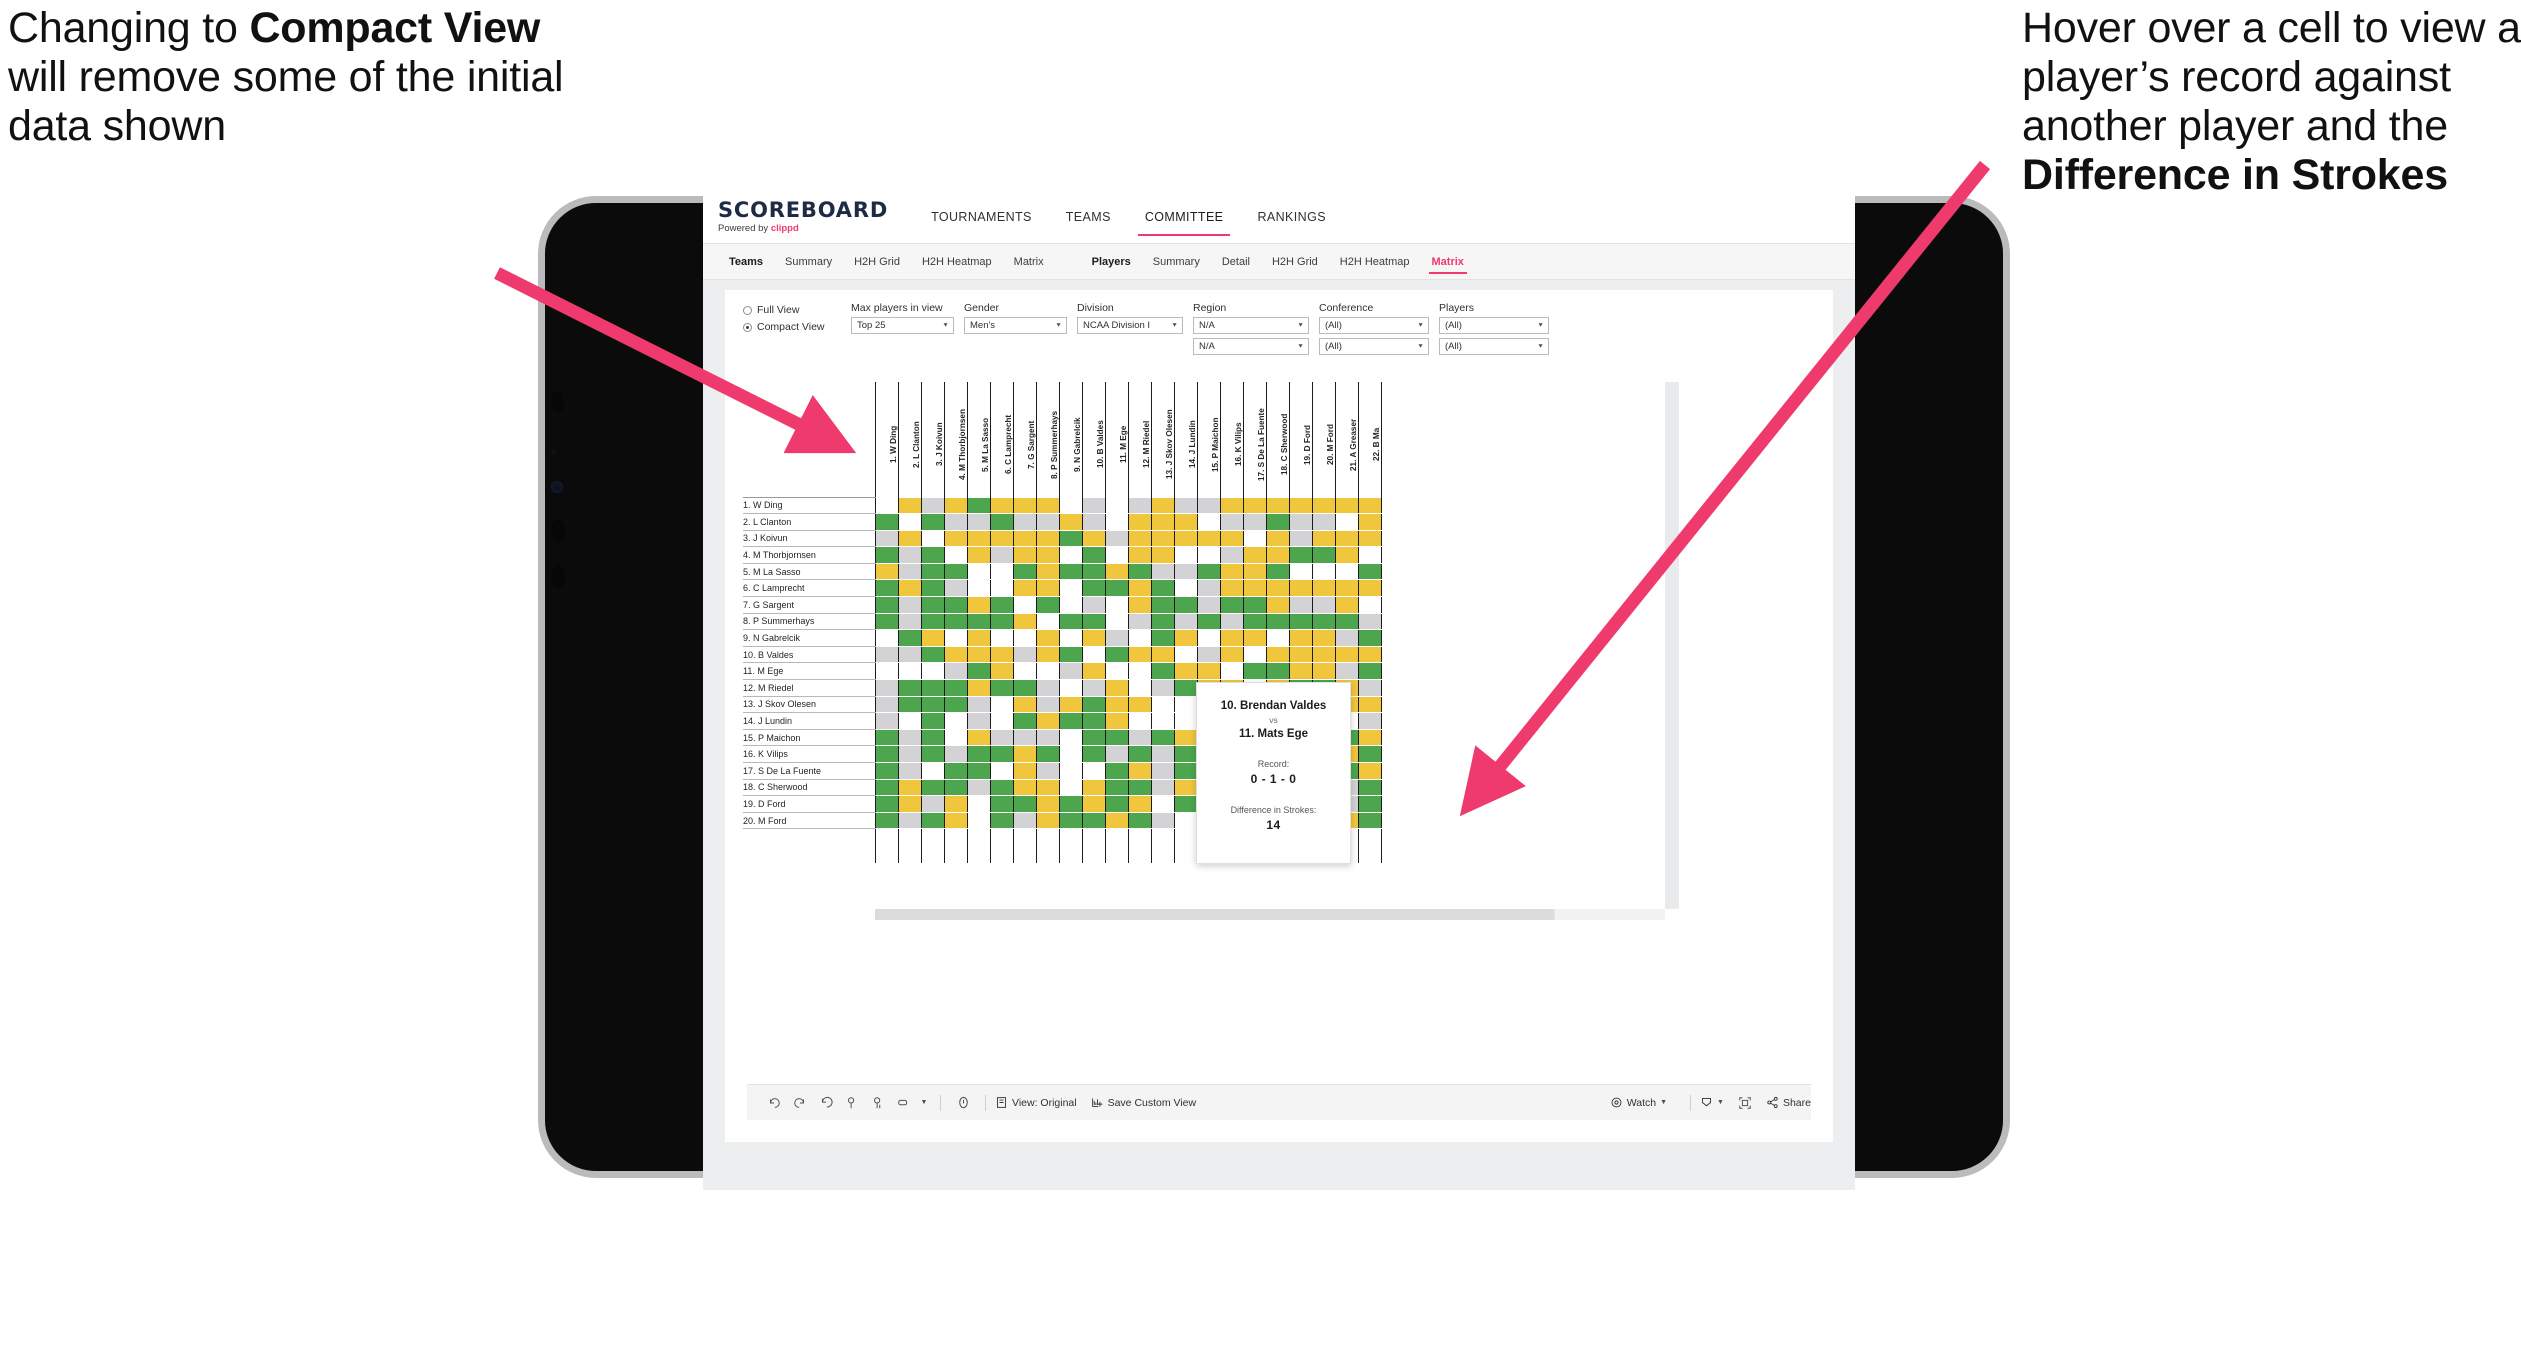 This screenshot has width=2521, height=1356. Describe the element at coordinates (1088, 216) in the screenshot. I see `topnav-teams: TEAMS` at that location.